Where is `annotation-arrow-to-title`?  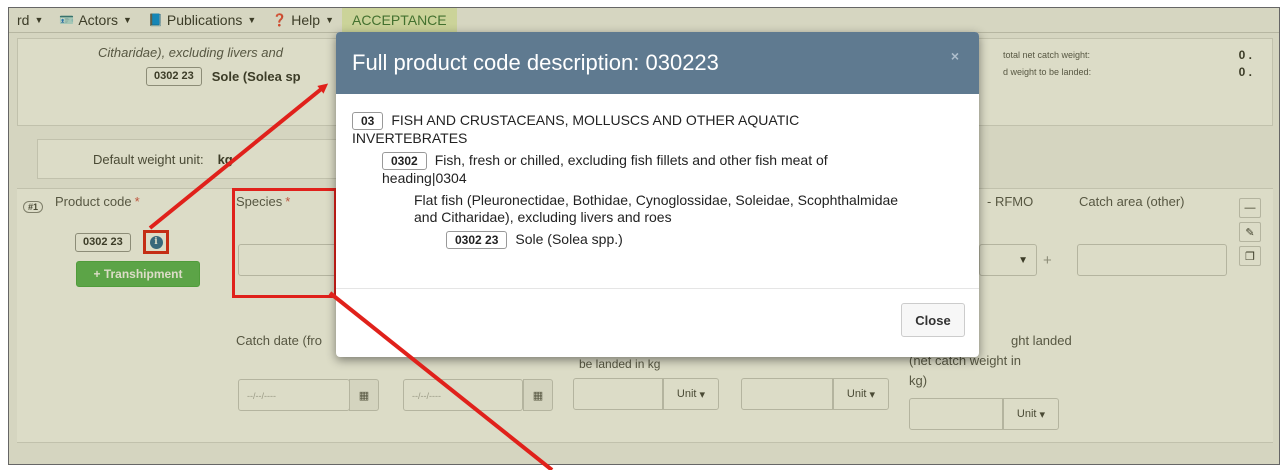
annotation-arrow-to-title is located at coordinates (238, 156).